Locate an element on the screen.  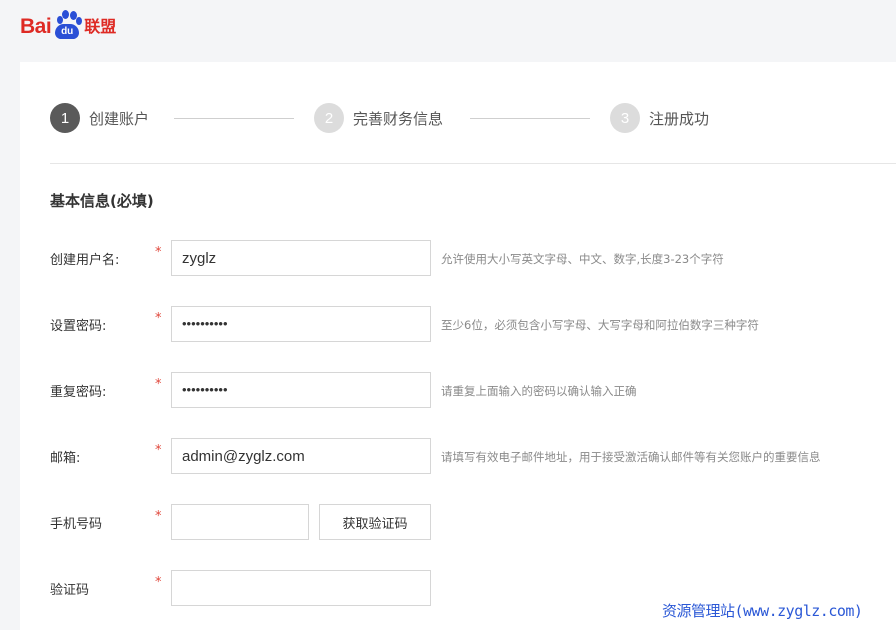
step-1-label: 创建账户 is located at coordinates (119, 118).